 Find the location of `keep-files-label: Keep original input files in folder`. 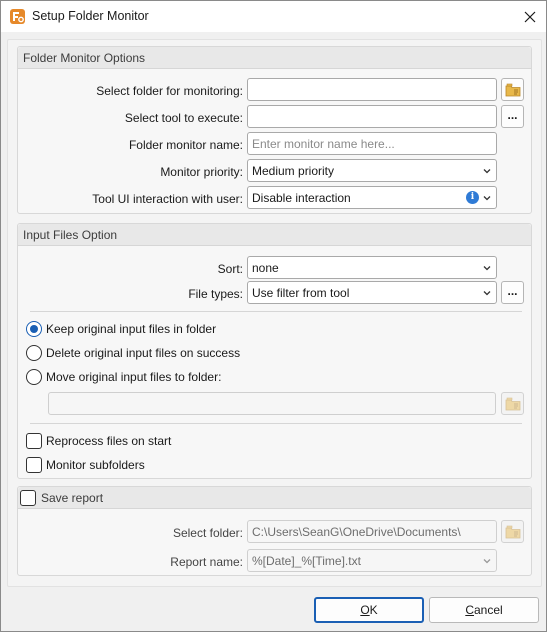

keep-files-label: Keep original input files in folder is located at coordinates (131, 329).